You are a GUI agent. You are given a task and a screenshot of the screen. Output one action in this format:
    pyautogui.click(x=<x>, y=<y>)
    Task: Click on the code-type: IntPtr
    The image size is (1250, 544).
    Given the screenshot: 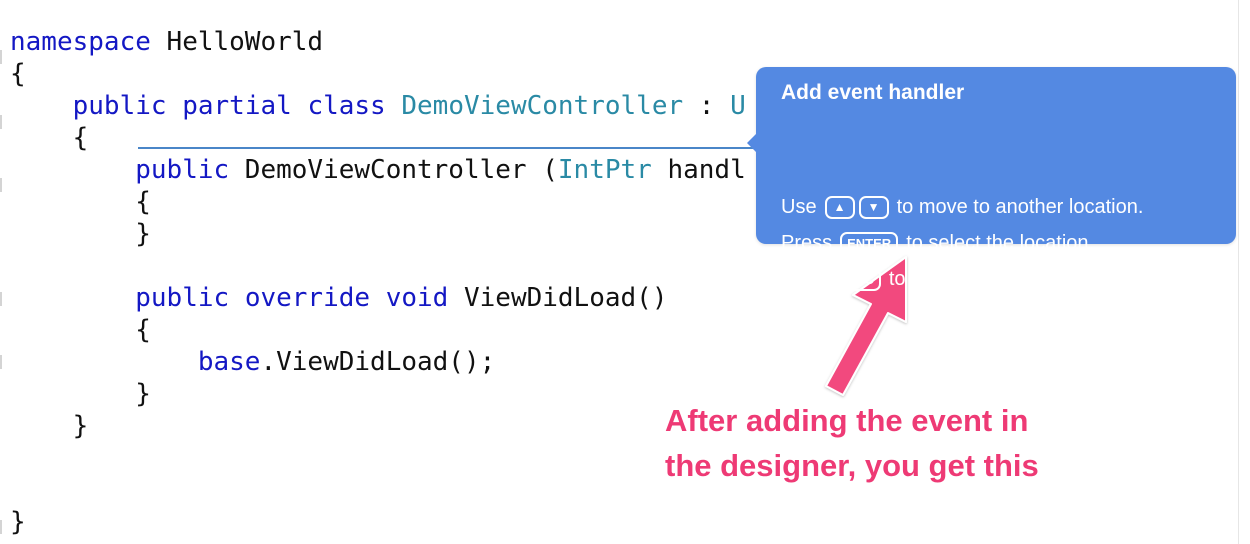 What is the action you would take?
    pyautogui.click(x=604, y=170)
    